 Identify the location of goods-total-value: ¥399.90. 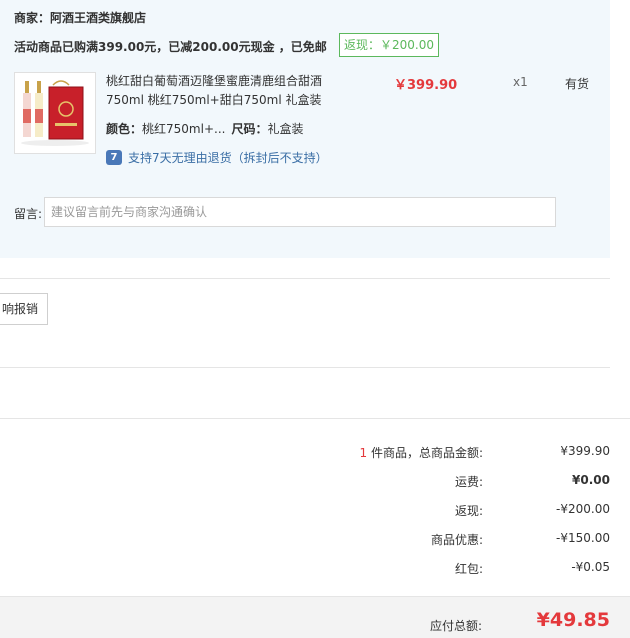
(585, 451).